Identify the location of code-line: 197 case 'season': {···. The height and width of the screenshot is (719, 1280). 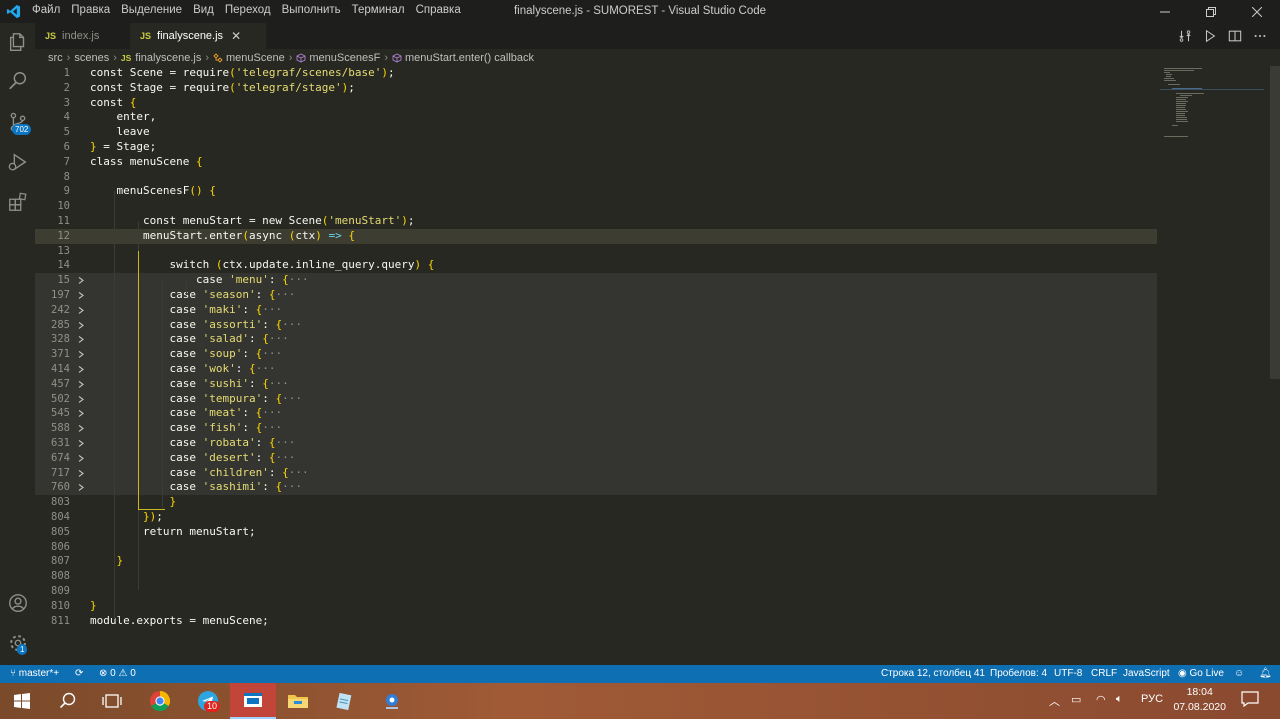
(596, 295).